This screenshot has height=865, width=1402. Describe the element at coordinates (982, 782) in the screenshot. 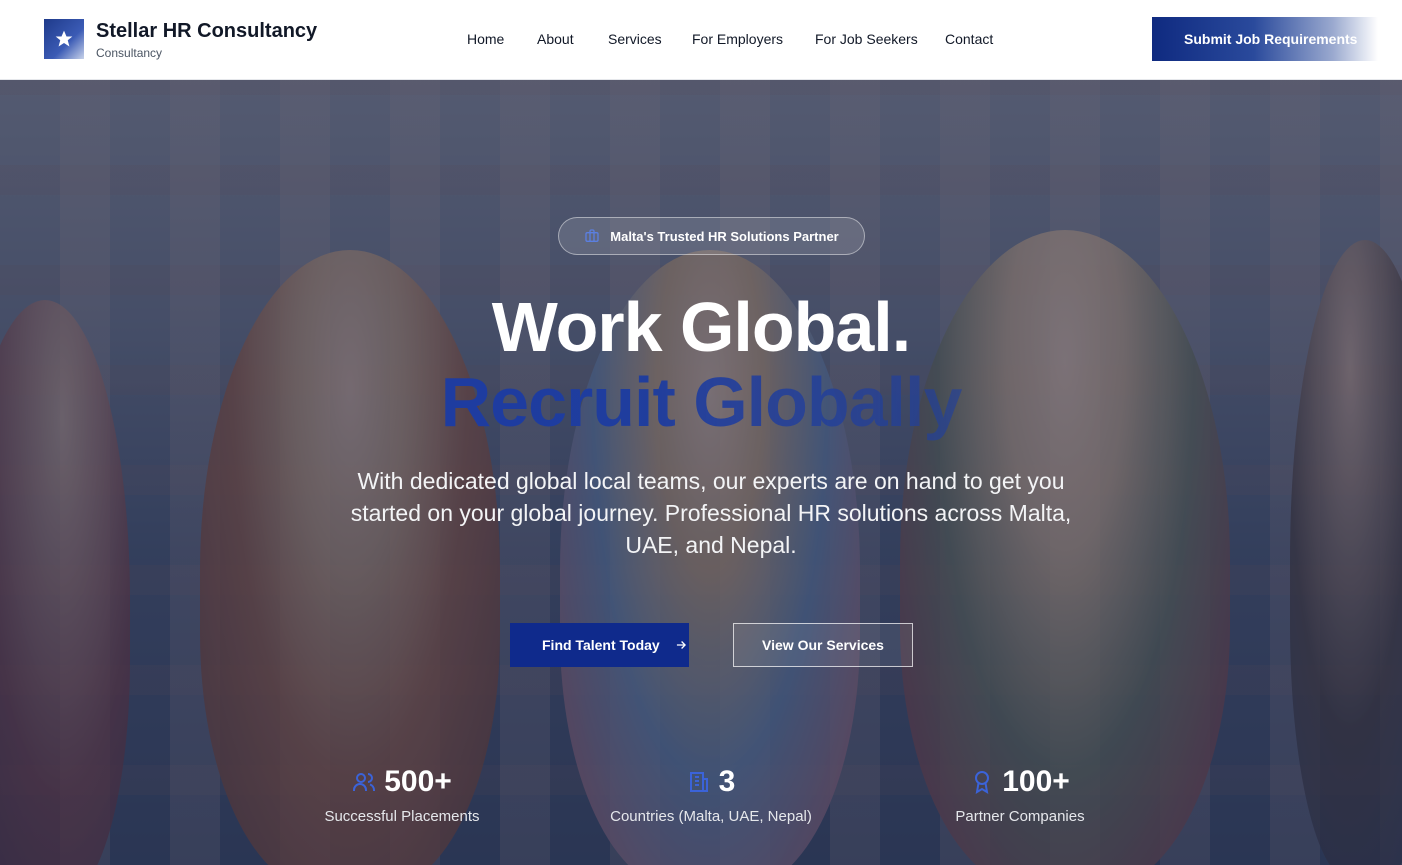

I see `award-icon` at that location.